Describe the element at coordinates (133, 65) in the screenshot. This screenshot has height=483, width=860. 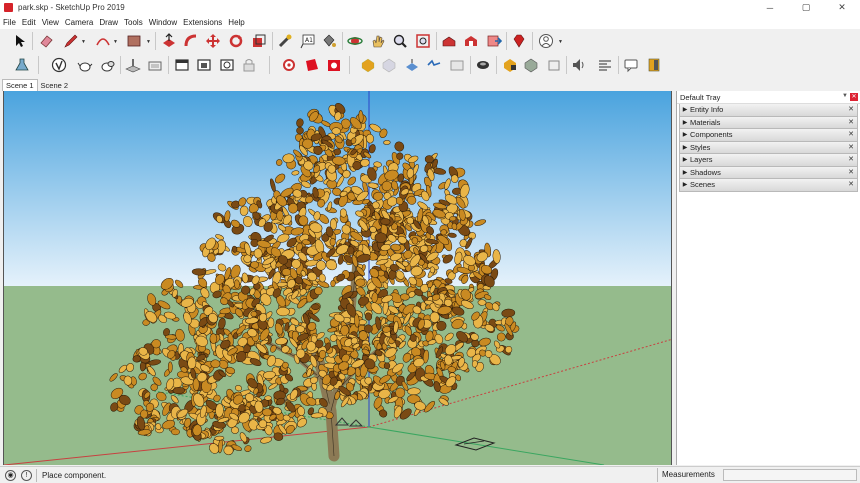
I see `sandbox-icon` at that location.